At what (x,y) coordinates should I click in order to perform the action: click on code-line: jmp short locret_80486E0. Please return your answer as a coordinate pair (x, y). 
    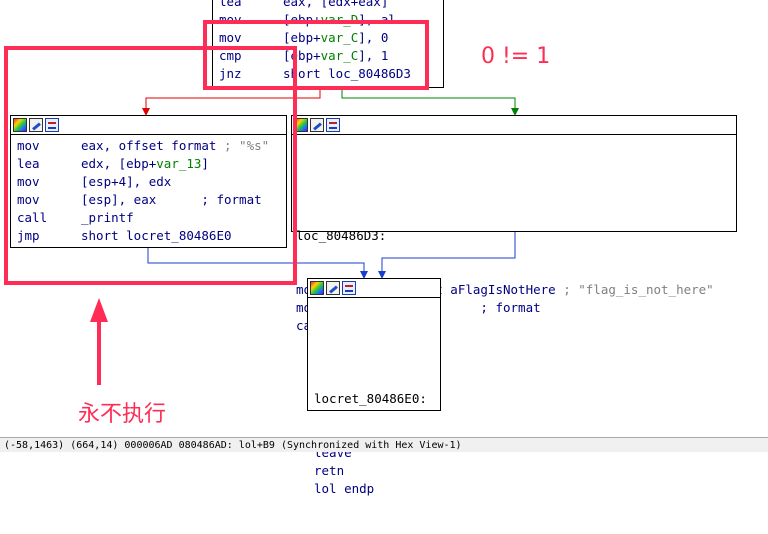
    Looking at the image, I should click on (151, 236).